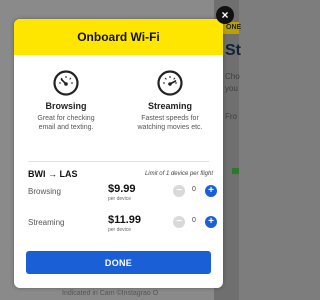 The width and height of the screenshot is (320, 300). What do you see at coordinates (234, 27) in the screenshot?
I see `background-text: ONE` at bounding box center [234, 27].